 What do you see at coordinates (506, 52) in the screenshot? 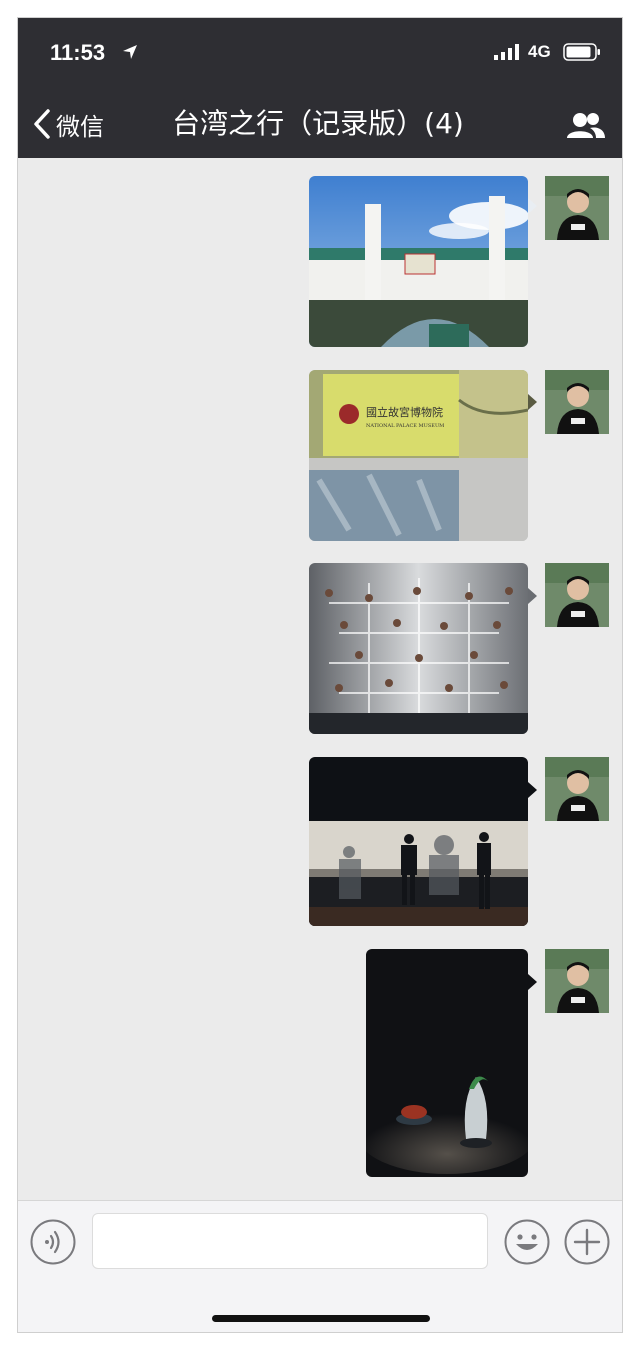
I see `signal-bars-icon` at bounding box center [506, 52].